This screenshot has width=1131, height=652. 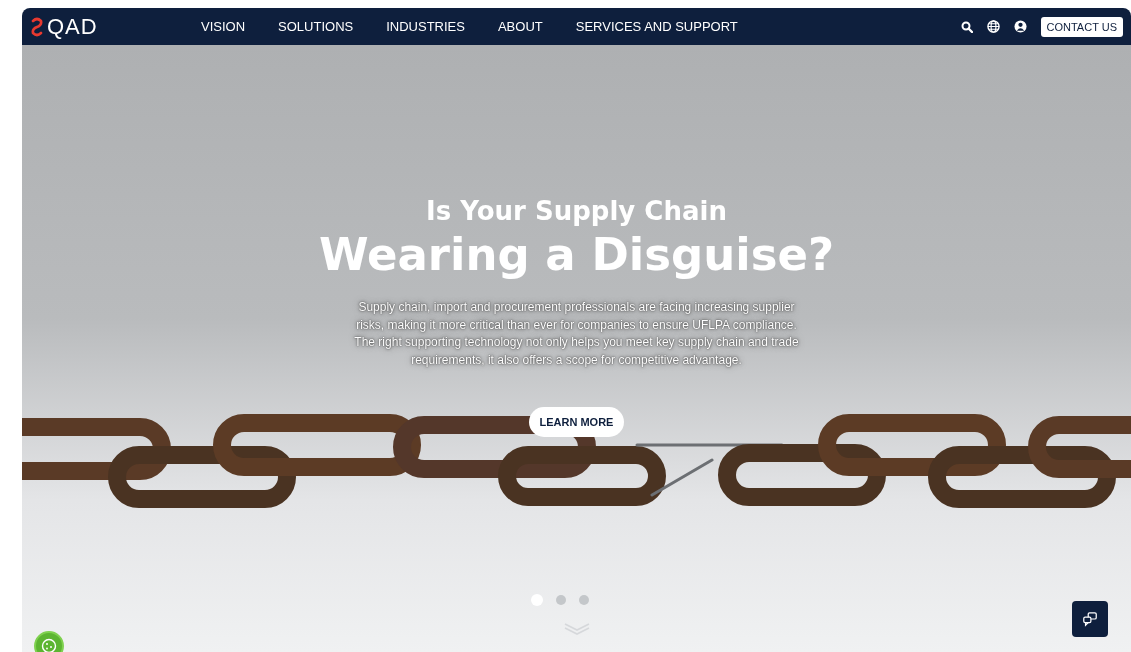 I want to click on cookie-settings-button, so click(x=49, y=641).